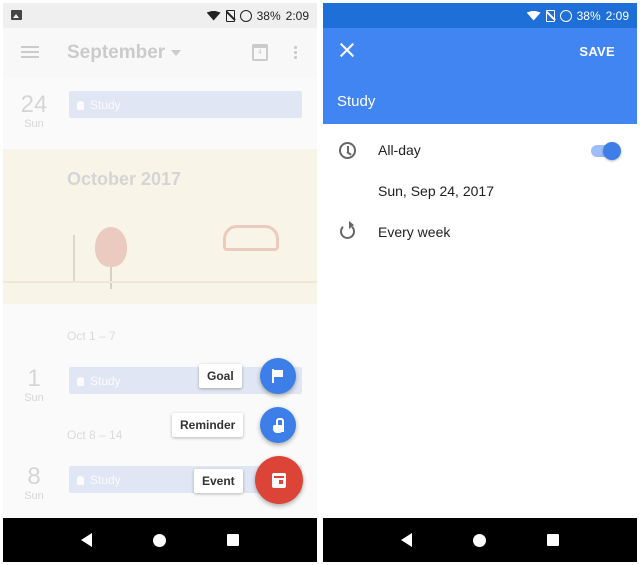 The width and height of the screenshot is (640, 565). I want to click on today-icon: 4, so click(260, 52).